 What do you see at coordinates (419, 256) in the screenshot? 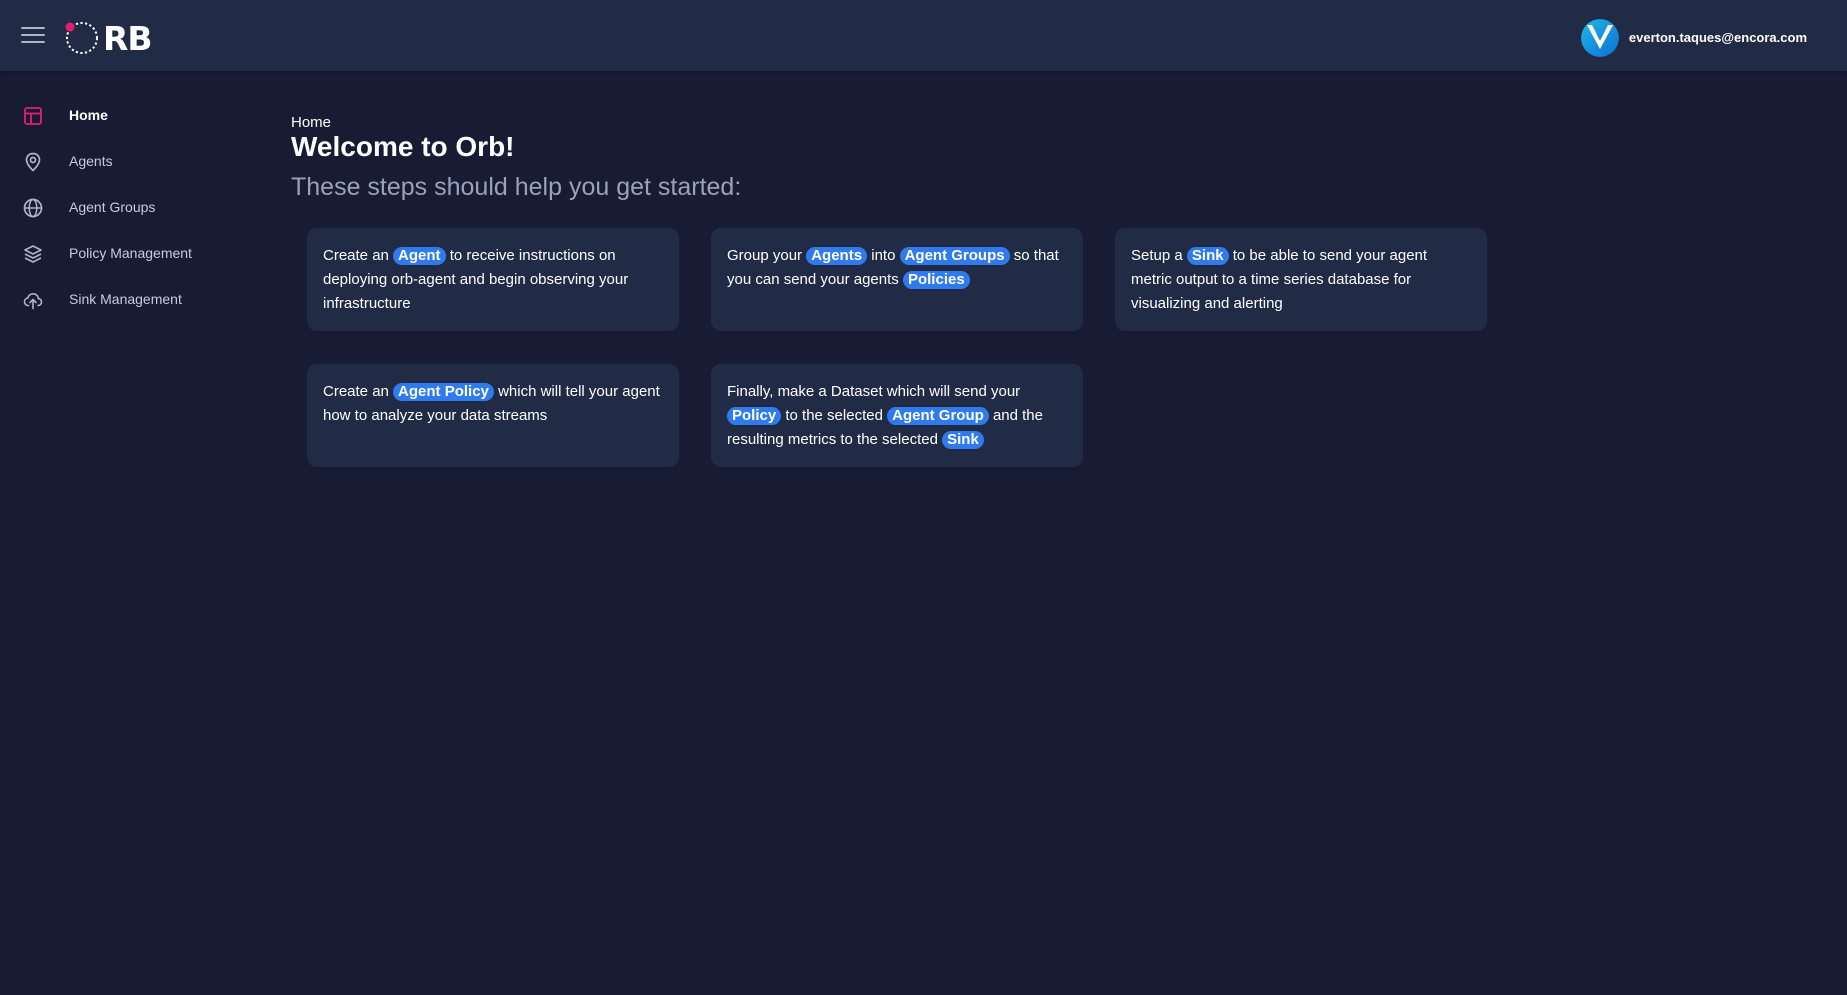
I see `agent-pill-link: Agent` at bounding box center [419, 256].